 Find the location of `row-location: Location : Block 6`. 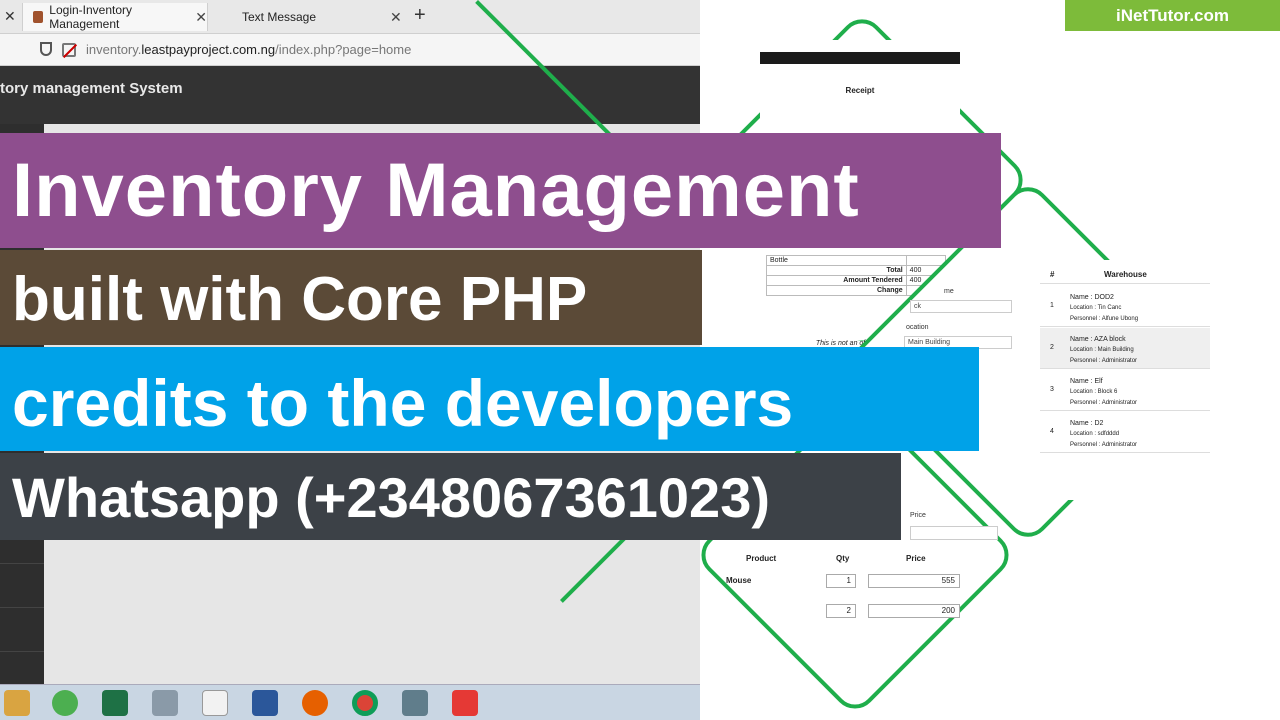

row-location: Location : Block 6 is located at coordinates (1094, 392).